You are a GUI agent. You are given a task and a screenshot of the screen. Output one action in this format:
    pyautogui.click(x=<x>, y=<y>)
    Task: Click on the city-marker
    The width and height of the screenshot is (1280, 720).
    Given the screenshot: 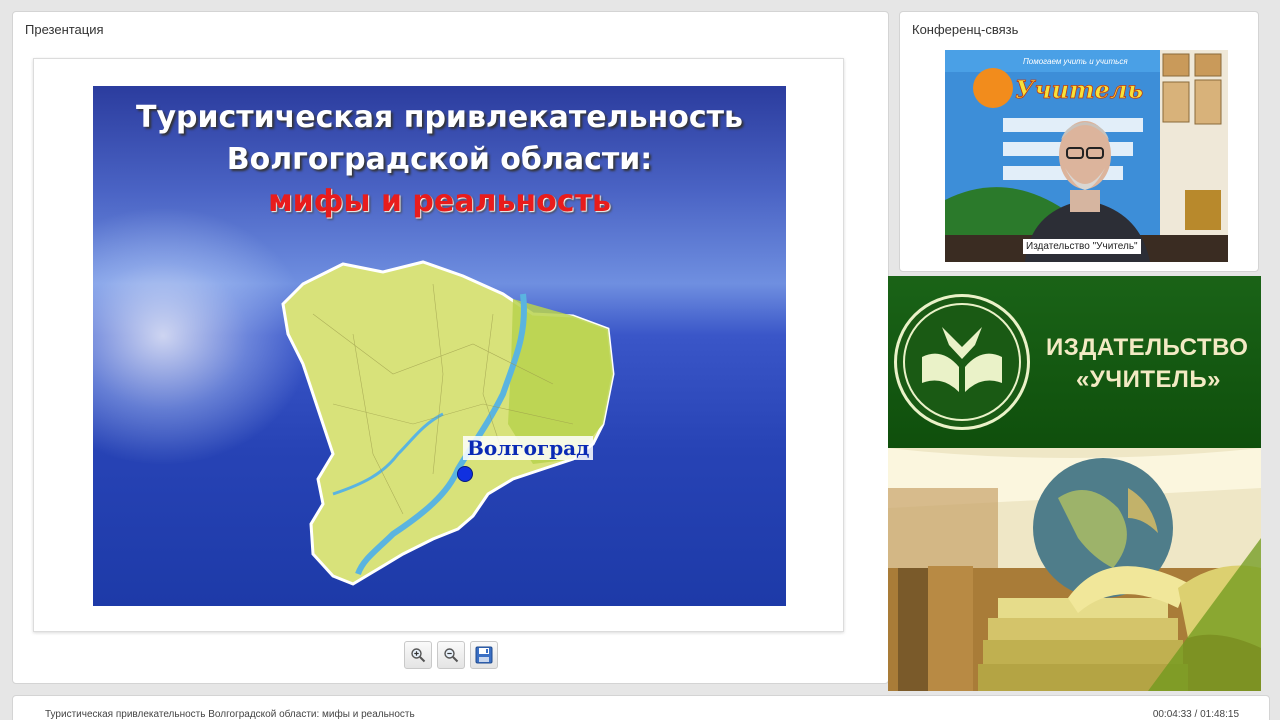 What is the action you would take?
    pyautogui.click(x=465, y=474)
    